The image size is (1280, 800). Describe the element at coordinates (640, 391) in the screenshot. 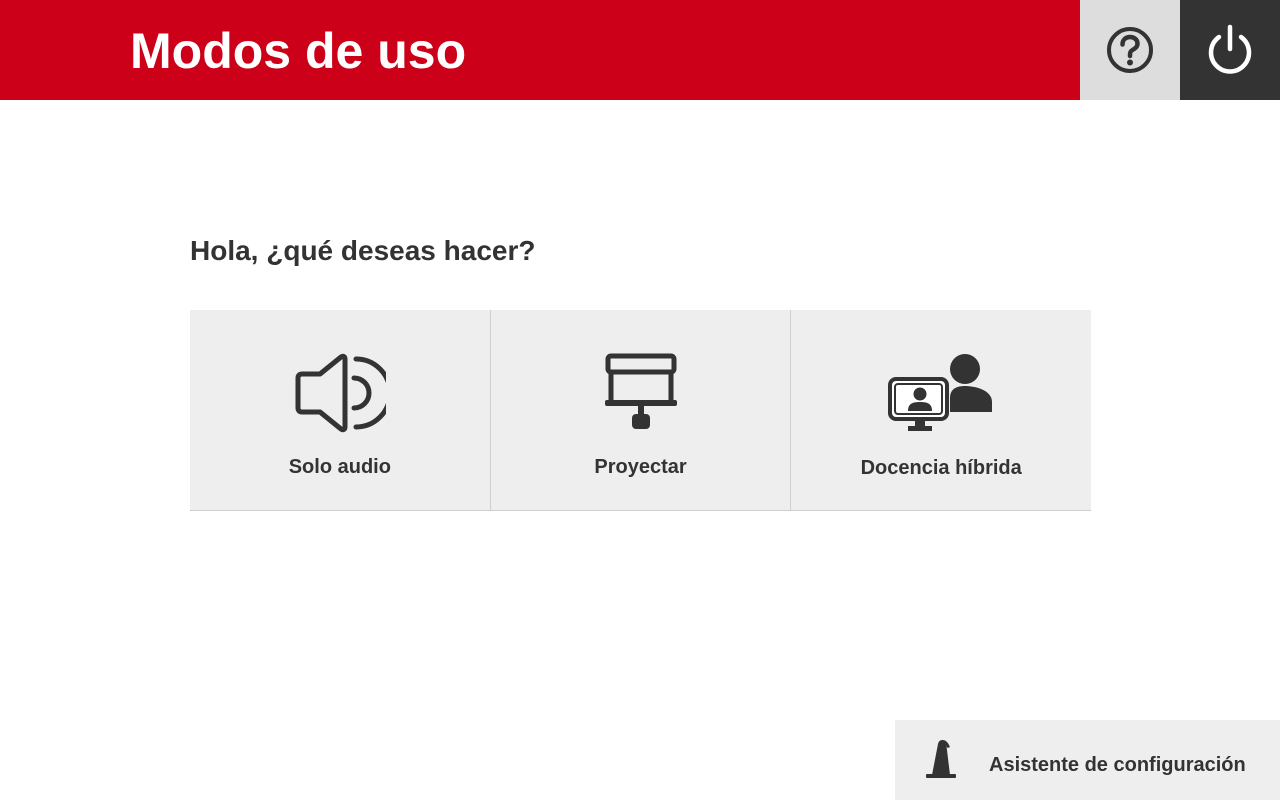

I see `projector-screen-icon` at that location.